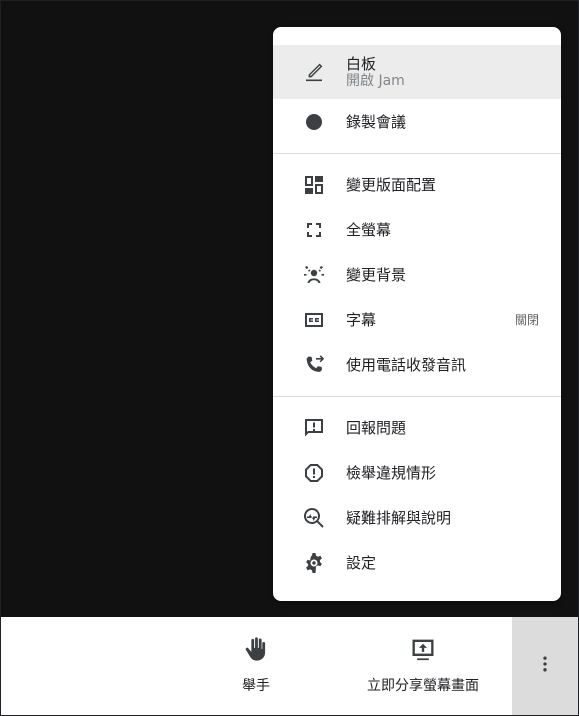  What do you see at coordinates (314, 365) in the screenshot?
I see `phone-forward-icon` at bounding box center [314, 365].